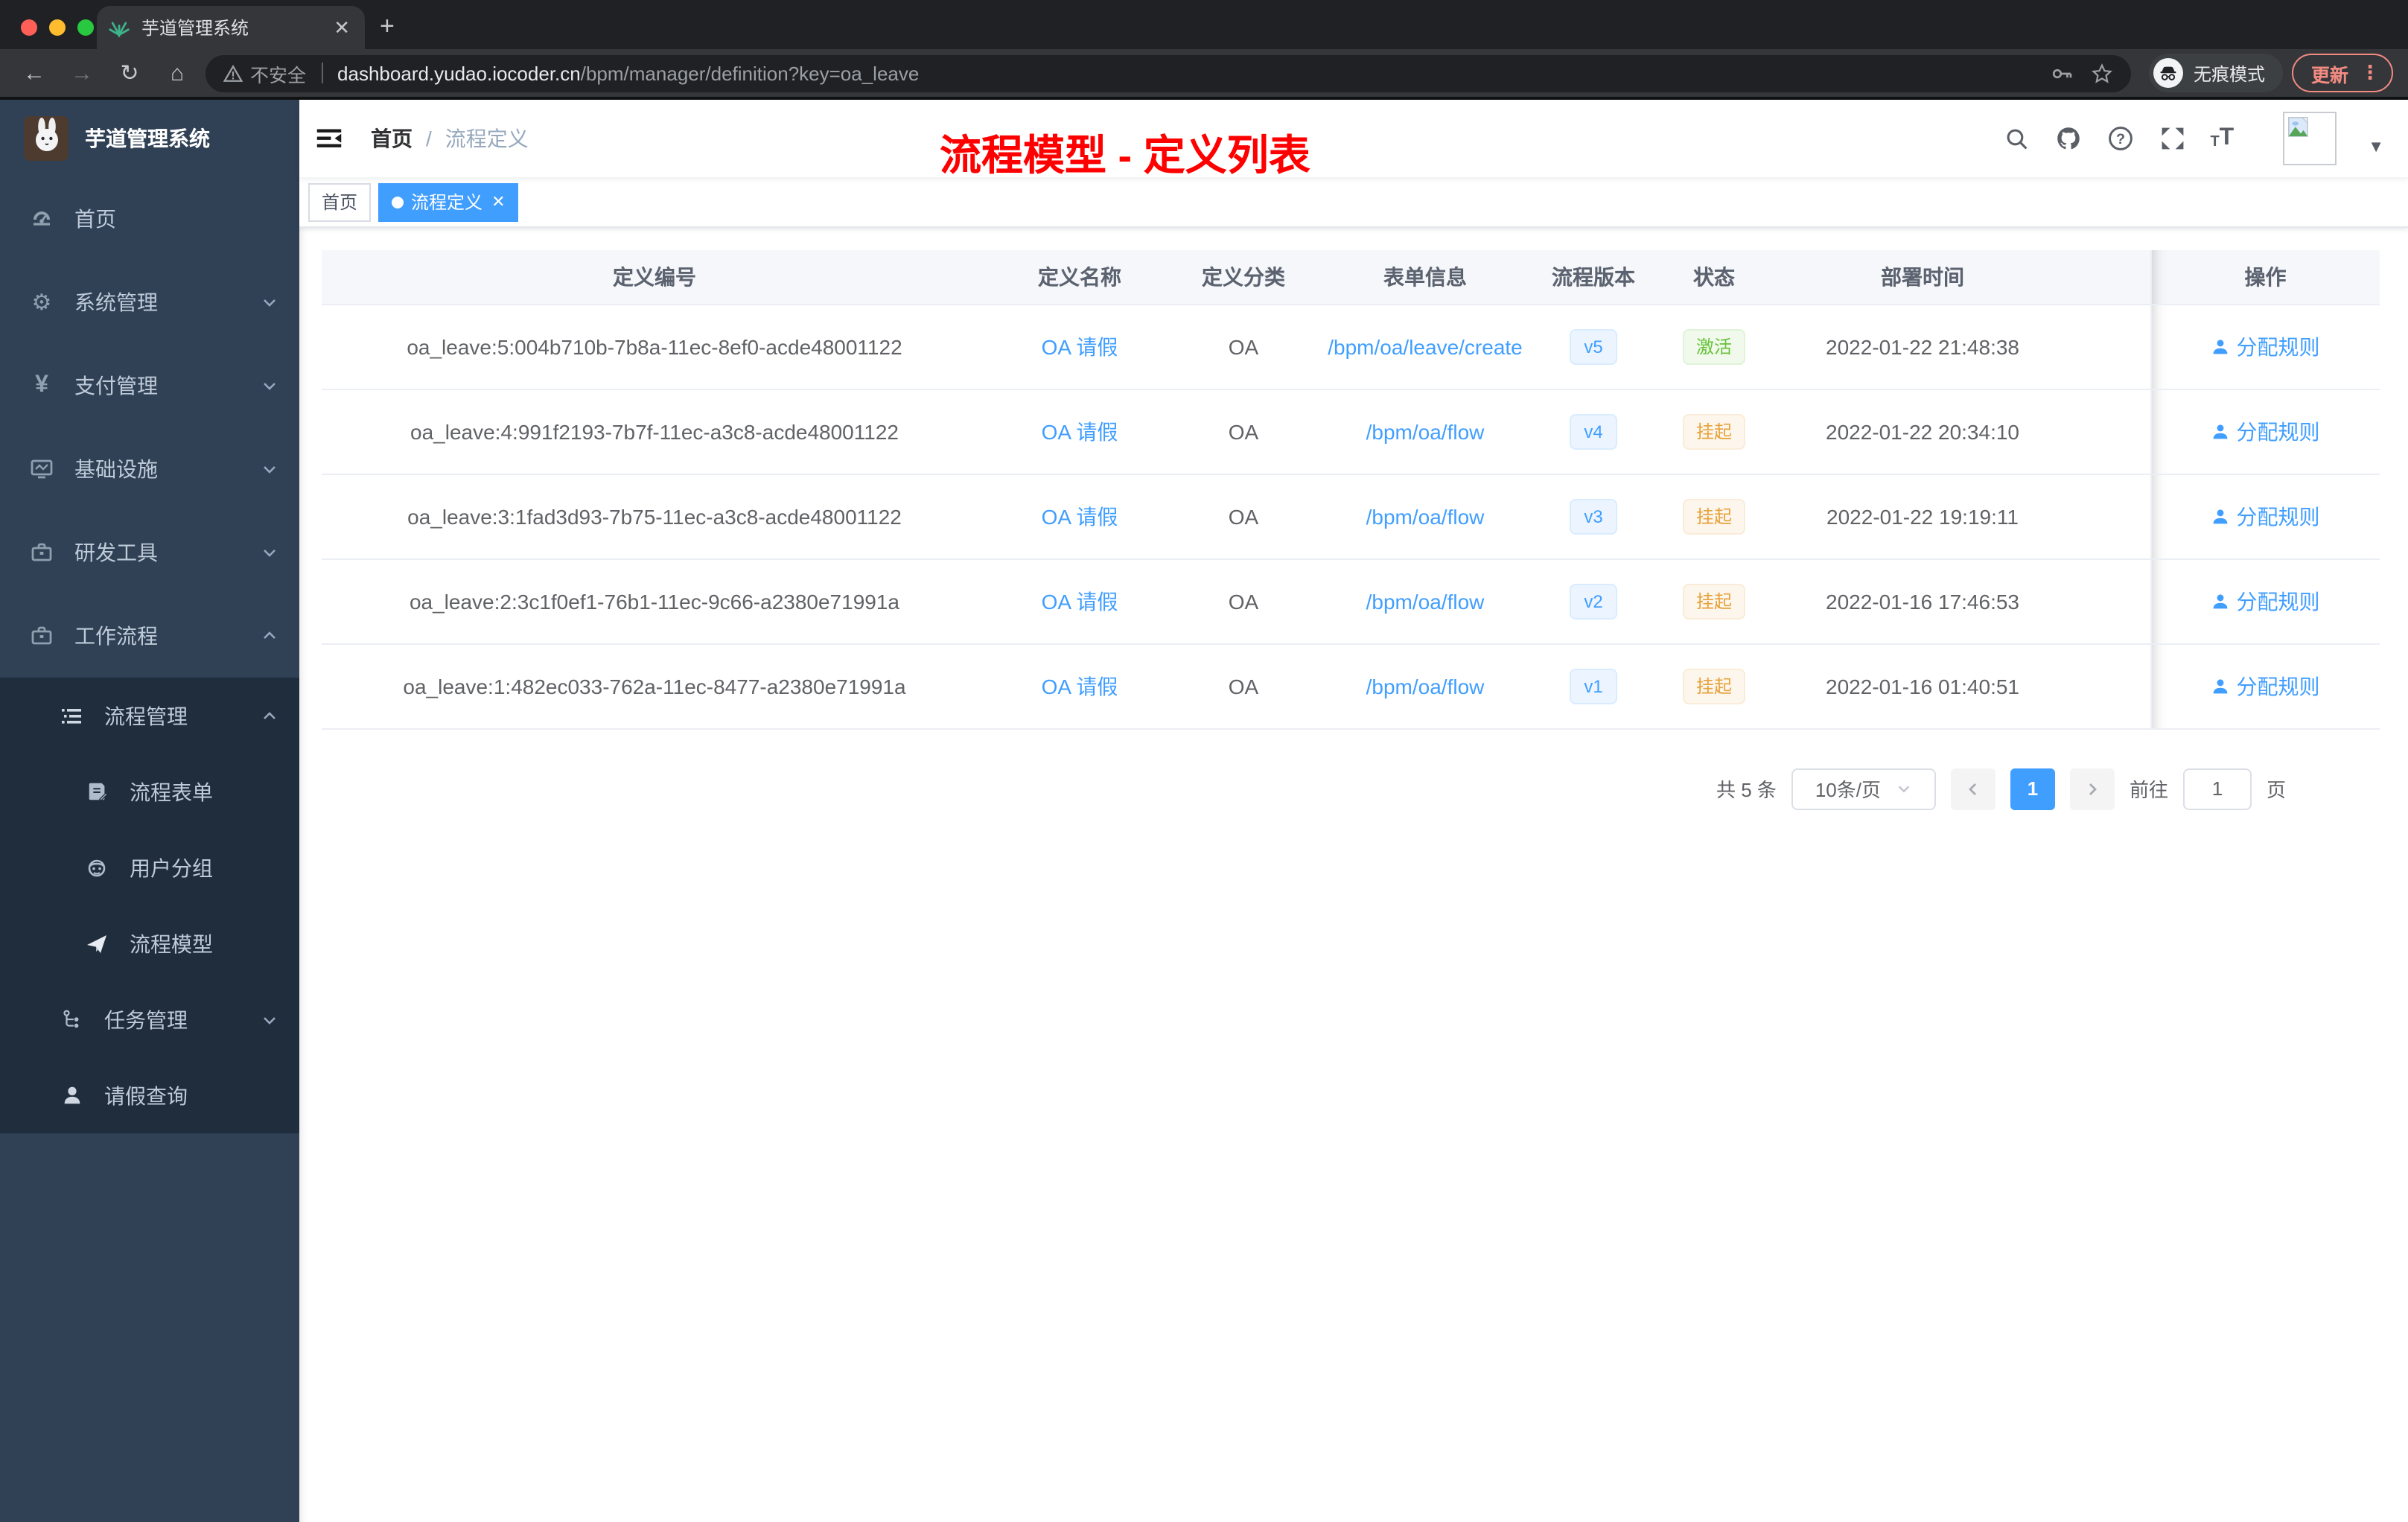  What do you see at coordinates (149, 867) in the screenshot?
I see `sidebar-item-user-group: 用户分组` at bounding box center [149, 867].